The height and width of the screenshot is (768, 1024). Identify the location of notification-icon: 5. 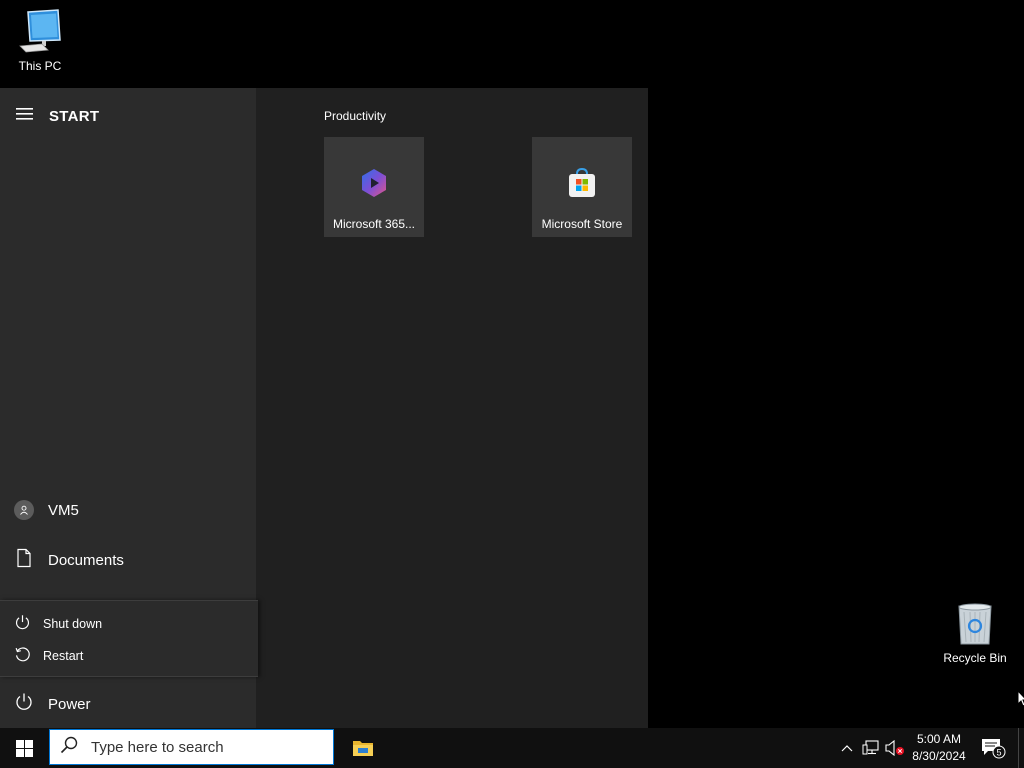
(994, 749).